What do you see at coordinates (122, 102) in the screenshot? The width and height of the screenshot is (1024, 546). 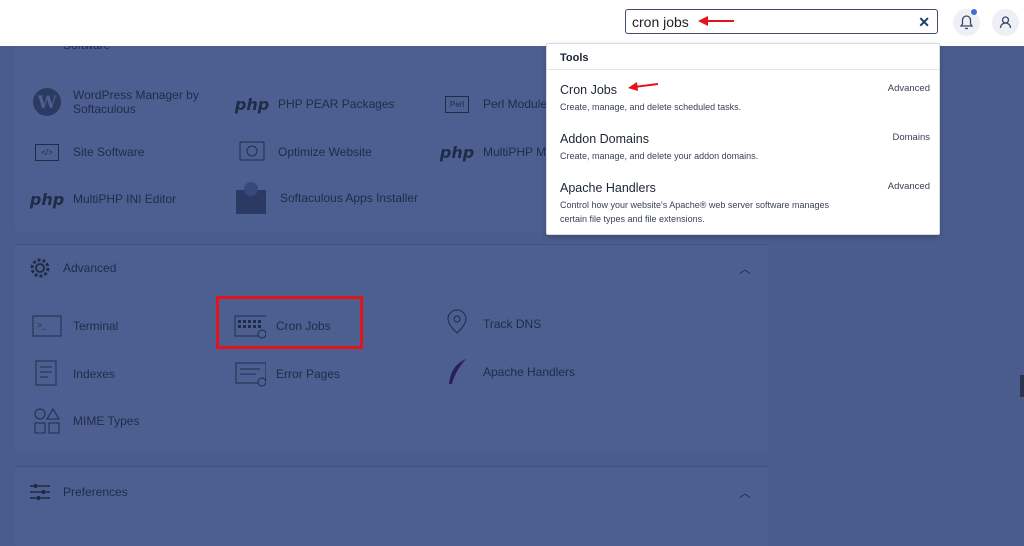 I see `tool-wordpress-manager: W WordPress Manager by Softaculous` at bounding box center [122, 102].